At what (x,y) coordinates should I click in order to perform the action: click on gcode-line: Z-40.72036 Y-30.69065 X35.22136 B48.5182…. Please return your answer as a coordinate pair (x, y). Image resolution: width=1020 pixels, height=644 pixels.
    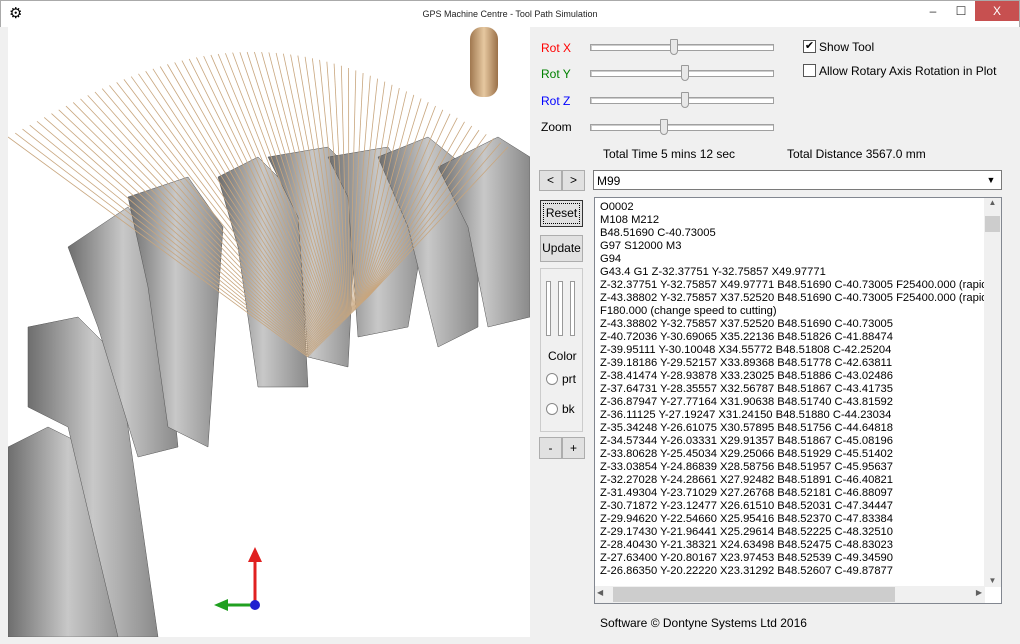
    Looking at the image, I should click on (798, 337).